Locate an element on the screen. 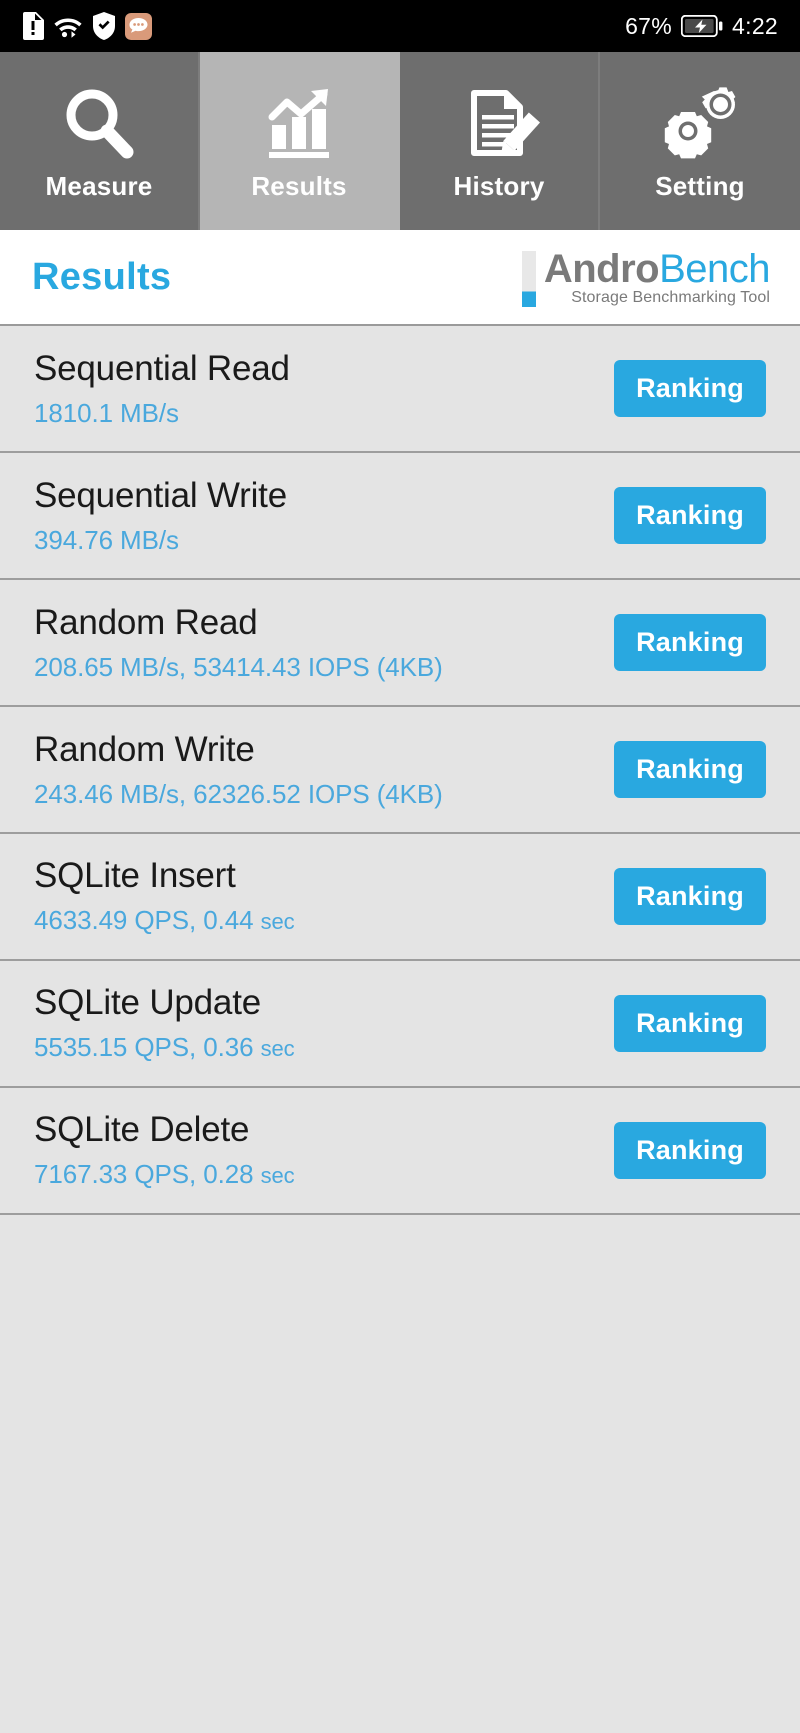 This screenshot has width=800, height=1733. tab-results-label: Results is located at coordinates (299, 185).